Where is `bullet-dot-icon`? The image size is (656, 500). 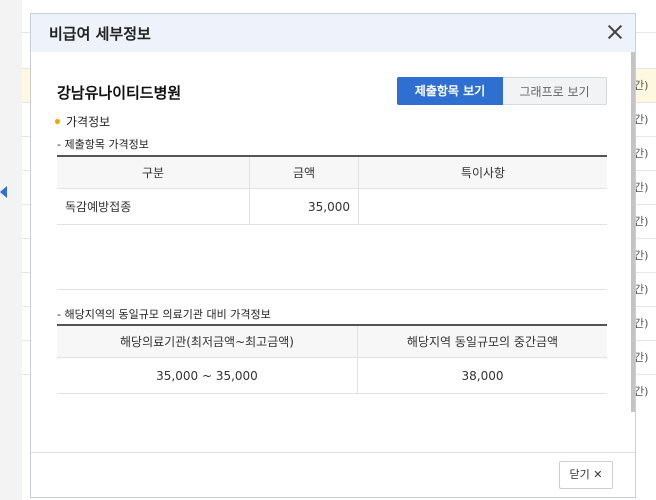 bullet-dot-icon is located at coordinates (57, 121).